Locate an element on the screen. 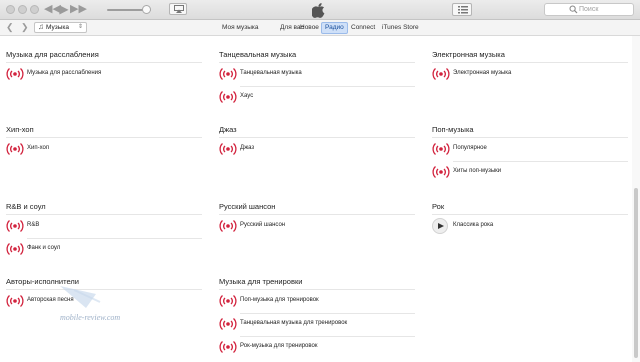 The width and height of the screenshot is (640, 362). radio-station-item: Хиты поп-музыки is located at coordinates (530, 173).